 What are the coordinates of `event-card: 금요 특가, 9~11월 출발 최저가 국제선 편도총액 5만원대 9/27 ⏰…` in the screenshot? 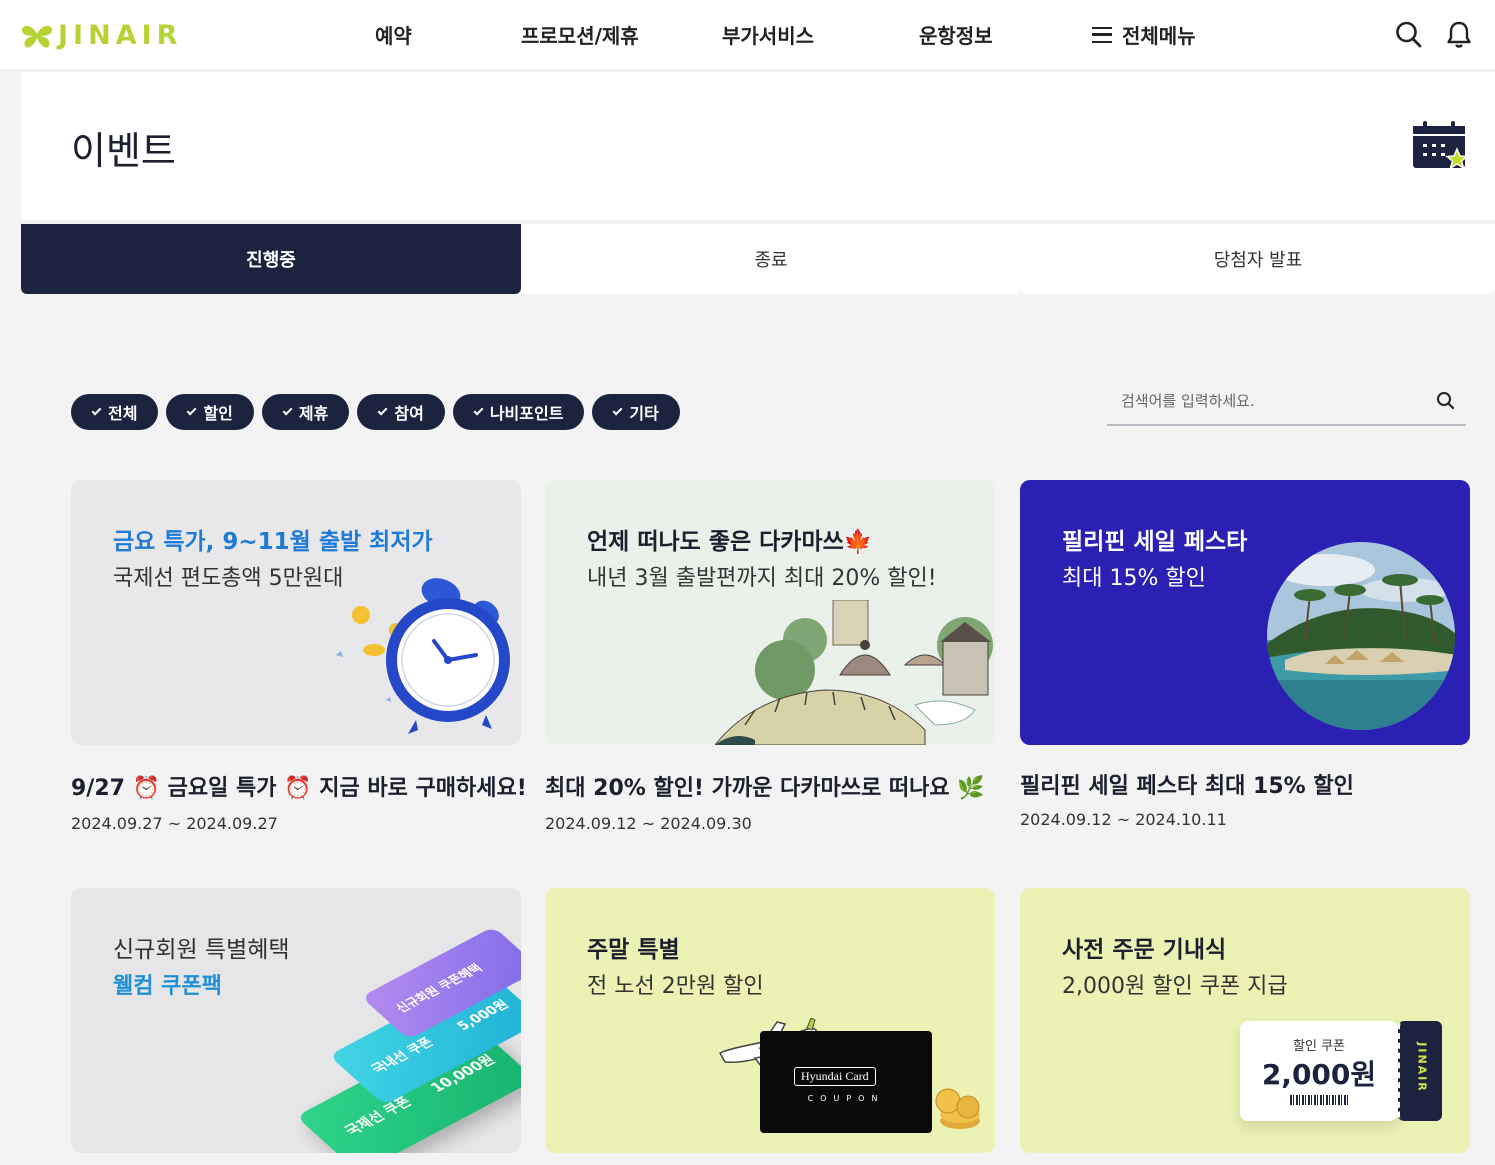 It's located at (299, 656).